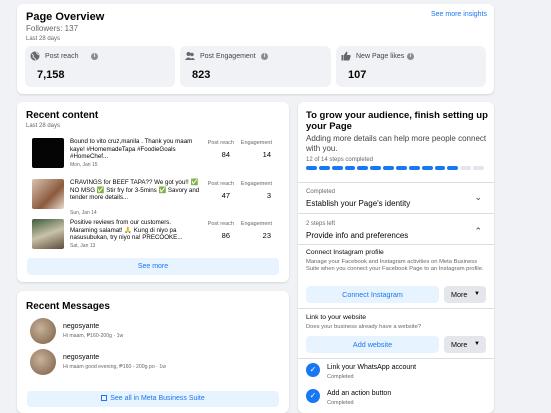  I want to click on page-overview-title: Page Overview, so click(65, 17).